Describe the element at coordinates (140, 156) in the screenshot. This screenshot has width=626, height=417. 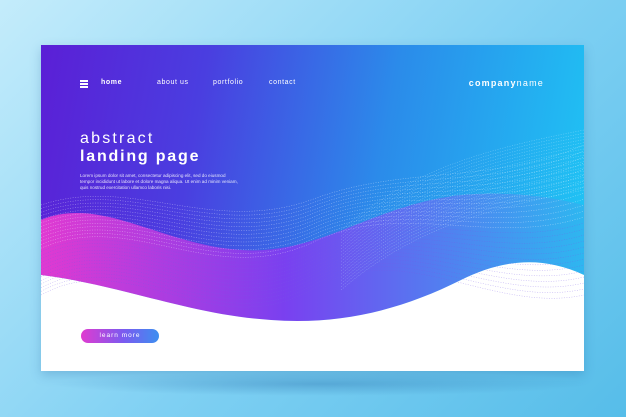
I see `hero-title: landing page` at that location.